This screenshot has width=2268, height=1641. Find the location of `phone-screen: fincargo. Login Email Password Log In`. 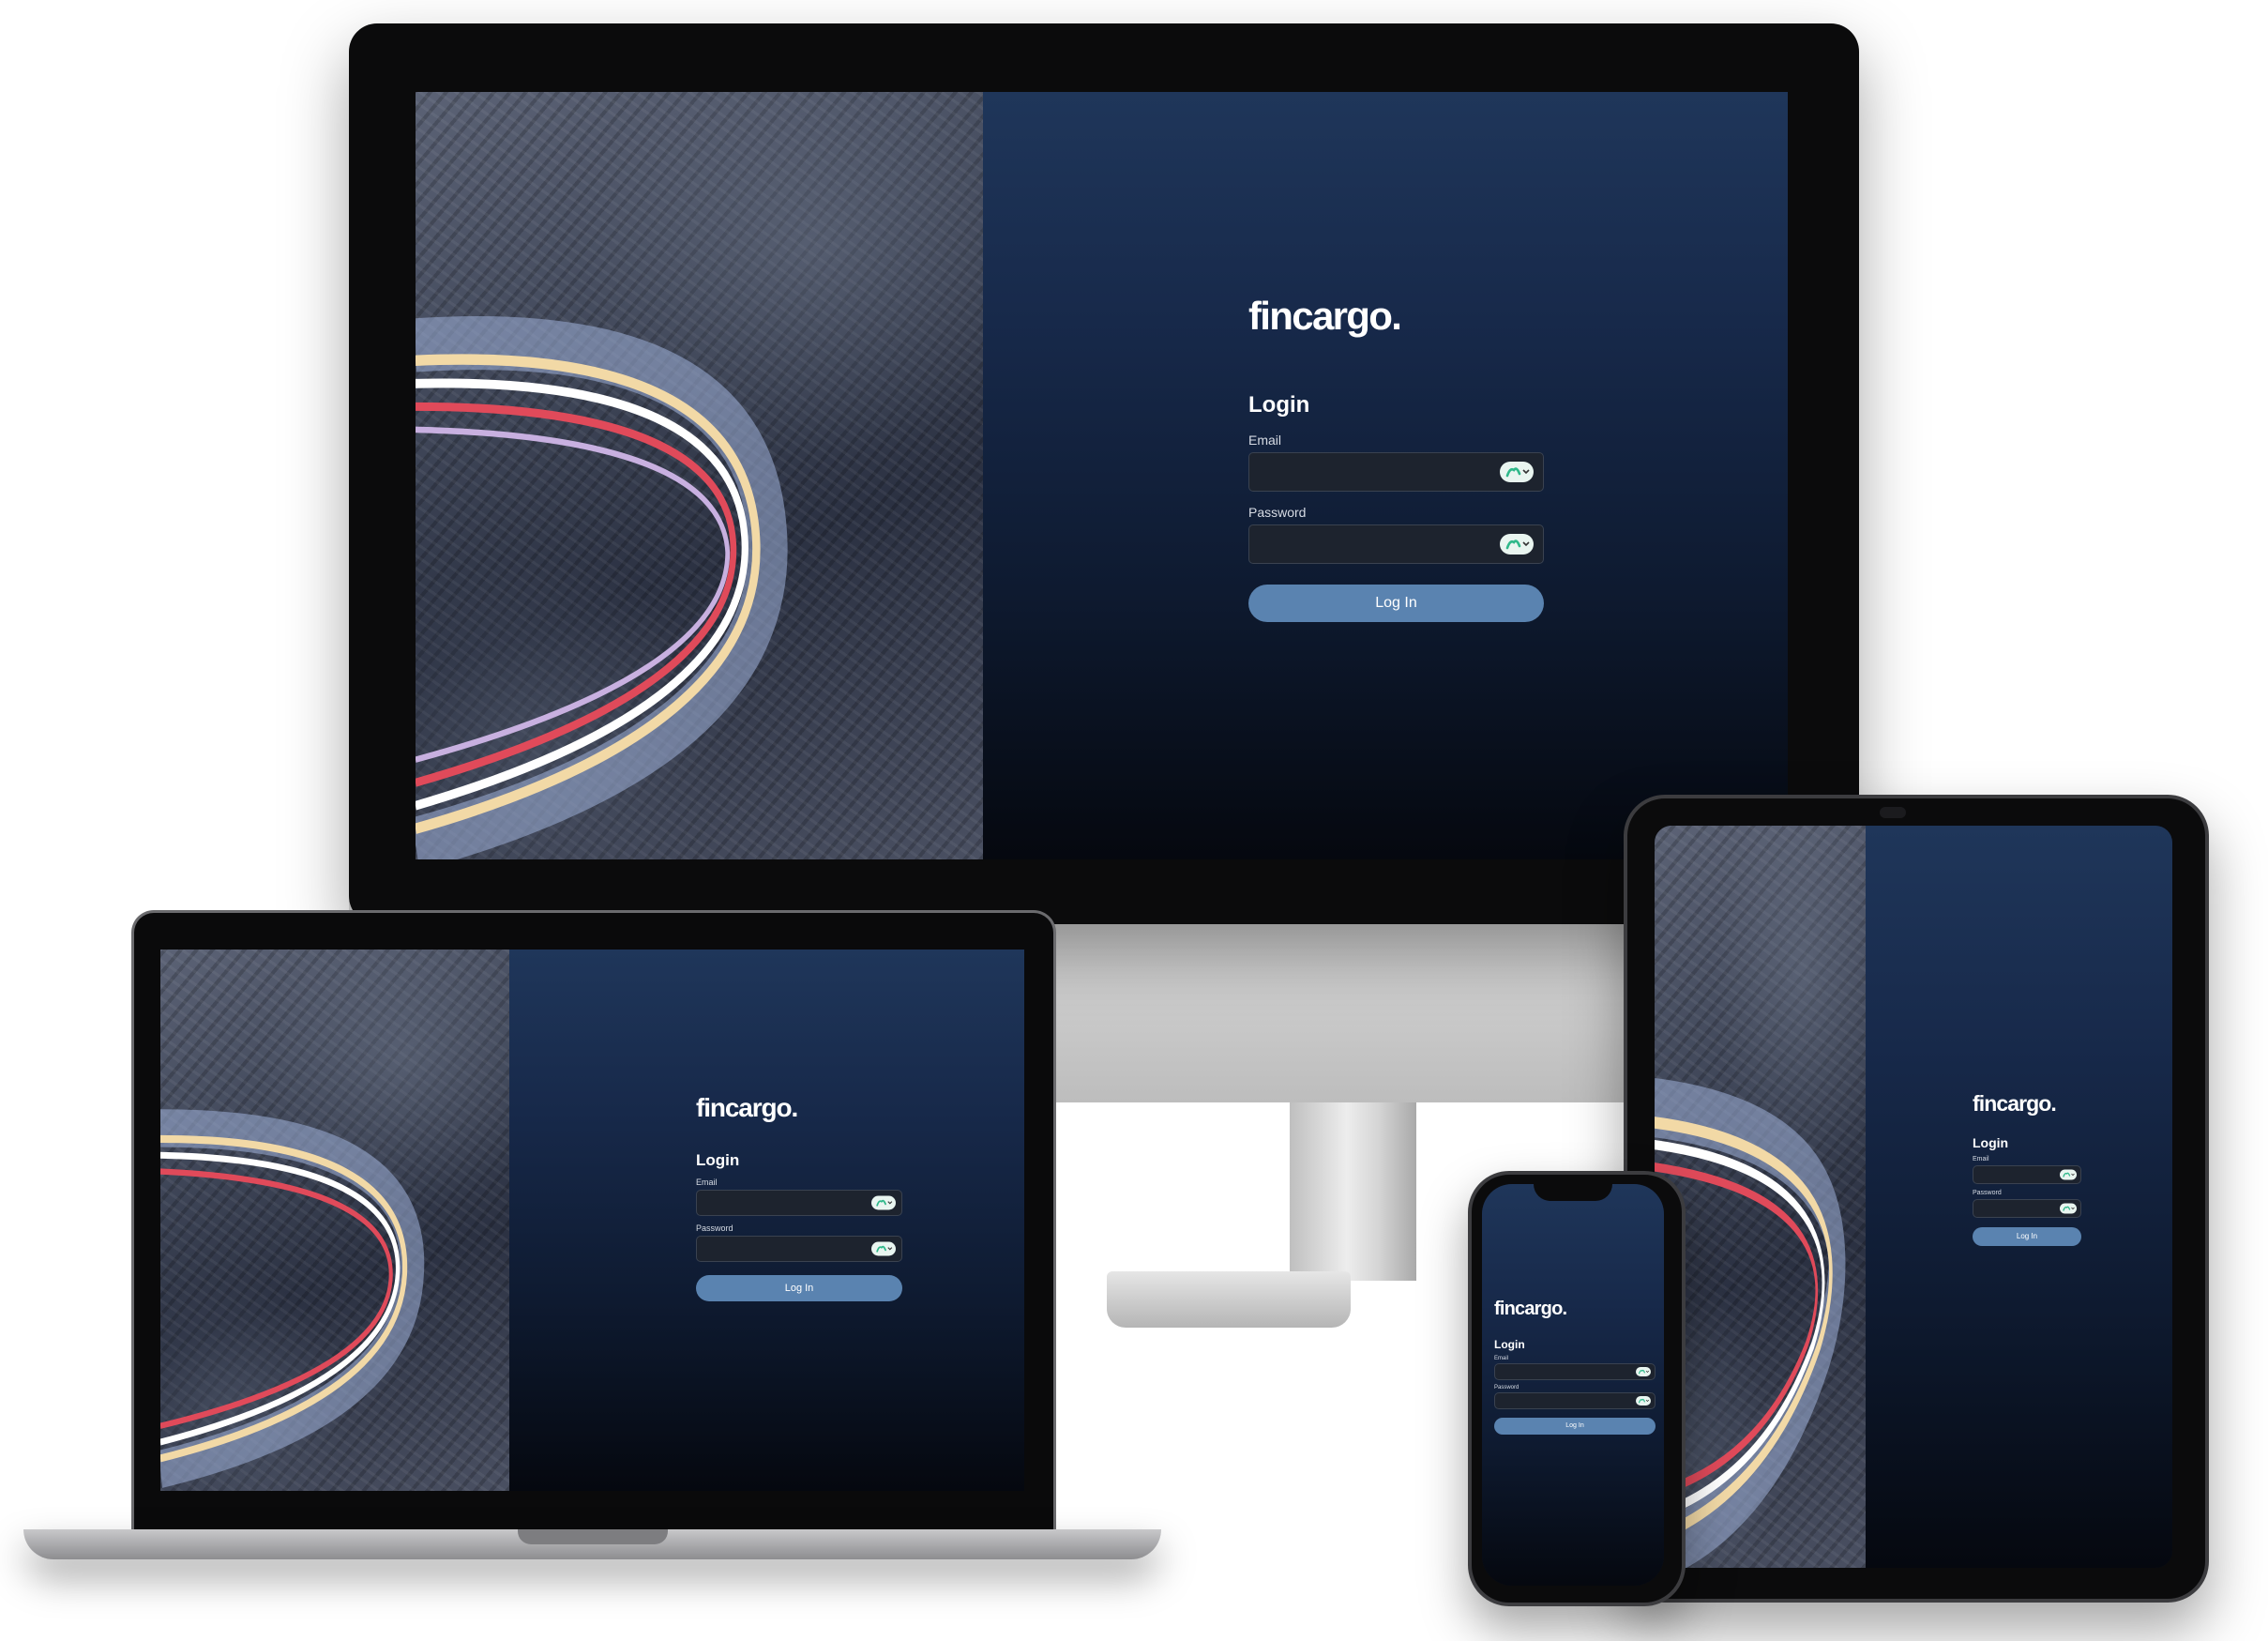

phone-screen: fincargo. Login Email Password Log In is located at coordinates (1573, 1385).